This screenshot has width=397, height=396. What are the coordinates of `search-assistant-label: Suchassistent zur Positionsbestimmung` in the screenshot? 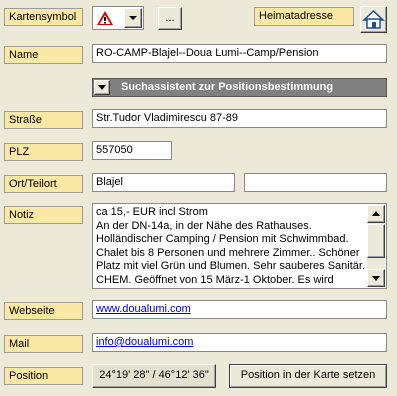 It's located at (227, 87).